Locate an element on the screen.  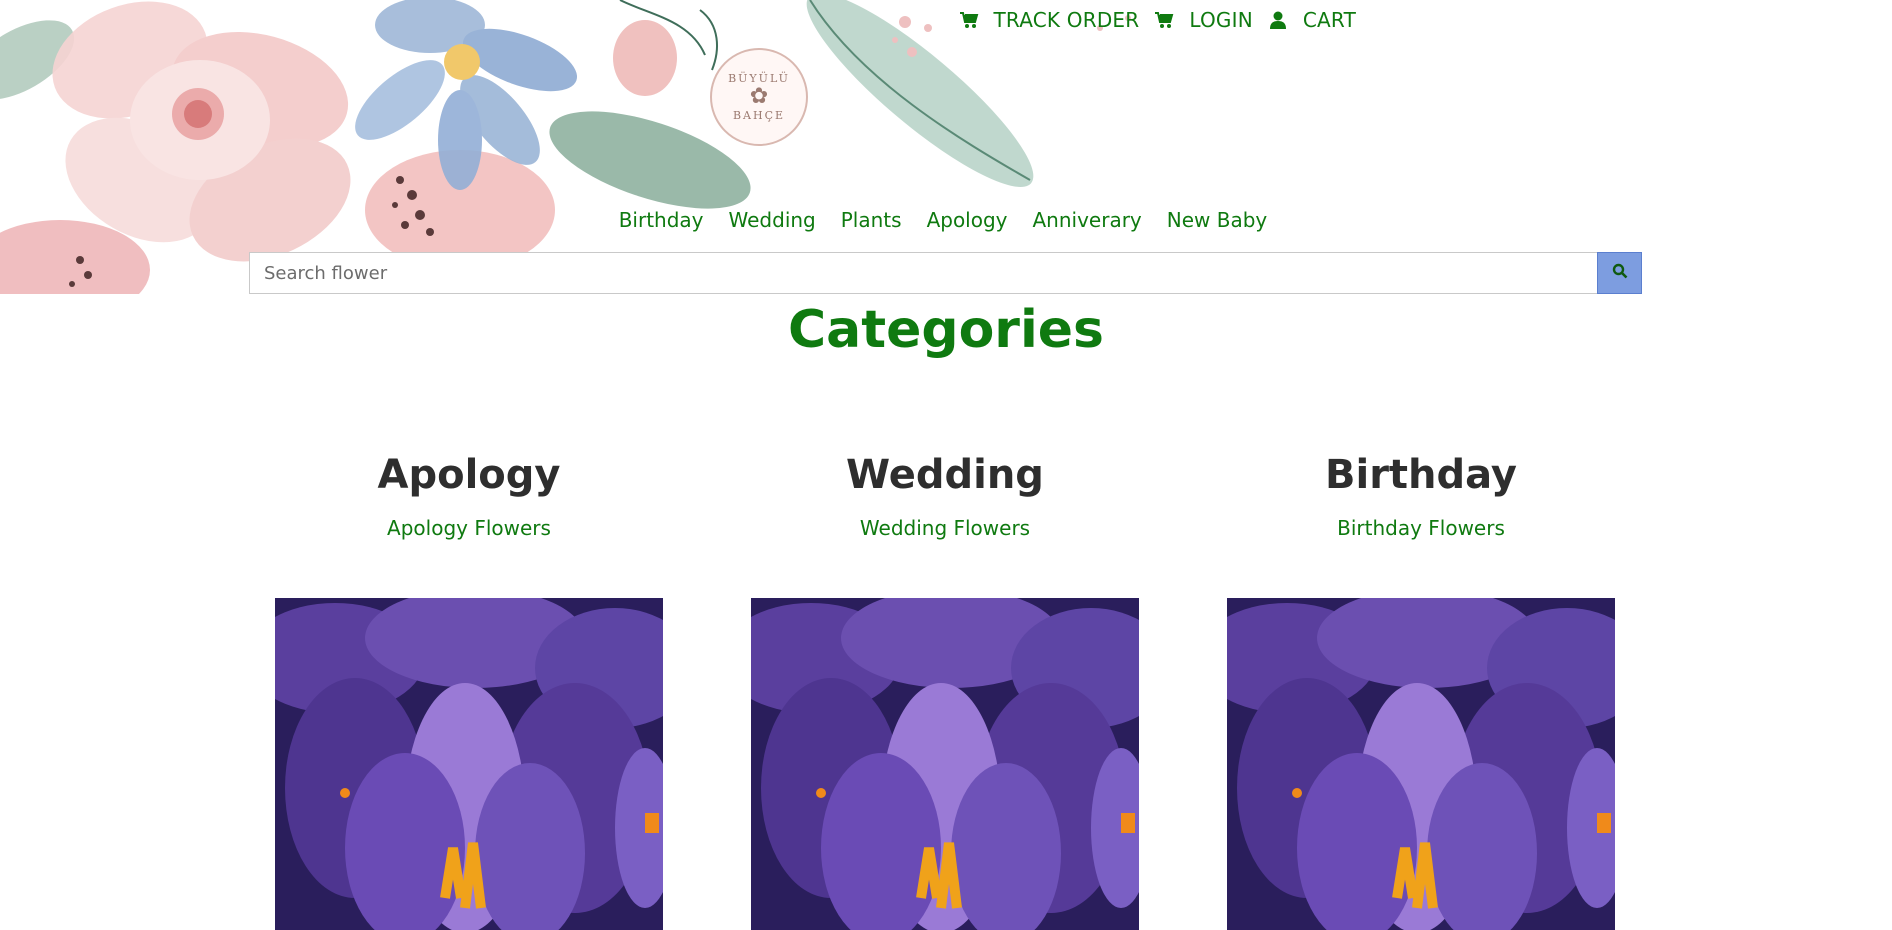
categories-heading: Categories is located at coordinates (945, 330).